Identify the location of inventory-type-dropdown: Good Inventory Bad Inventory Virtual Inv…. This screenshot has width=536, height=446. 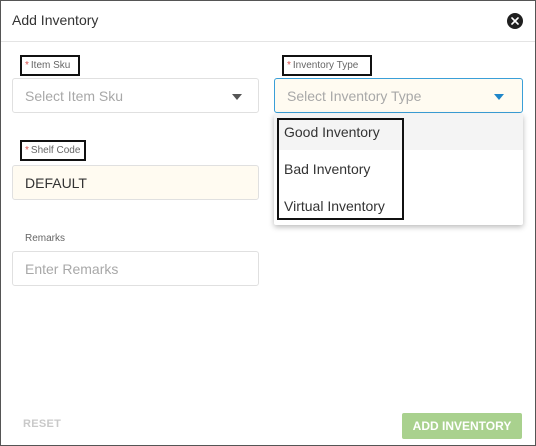
(398, 169).